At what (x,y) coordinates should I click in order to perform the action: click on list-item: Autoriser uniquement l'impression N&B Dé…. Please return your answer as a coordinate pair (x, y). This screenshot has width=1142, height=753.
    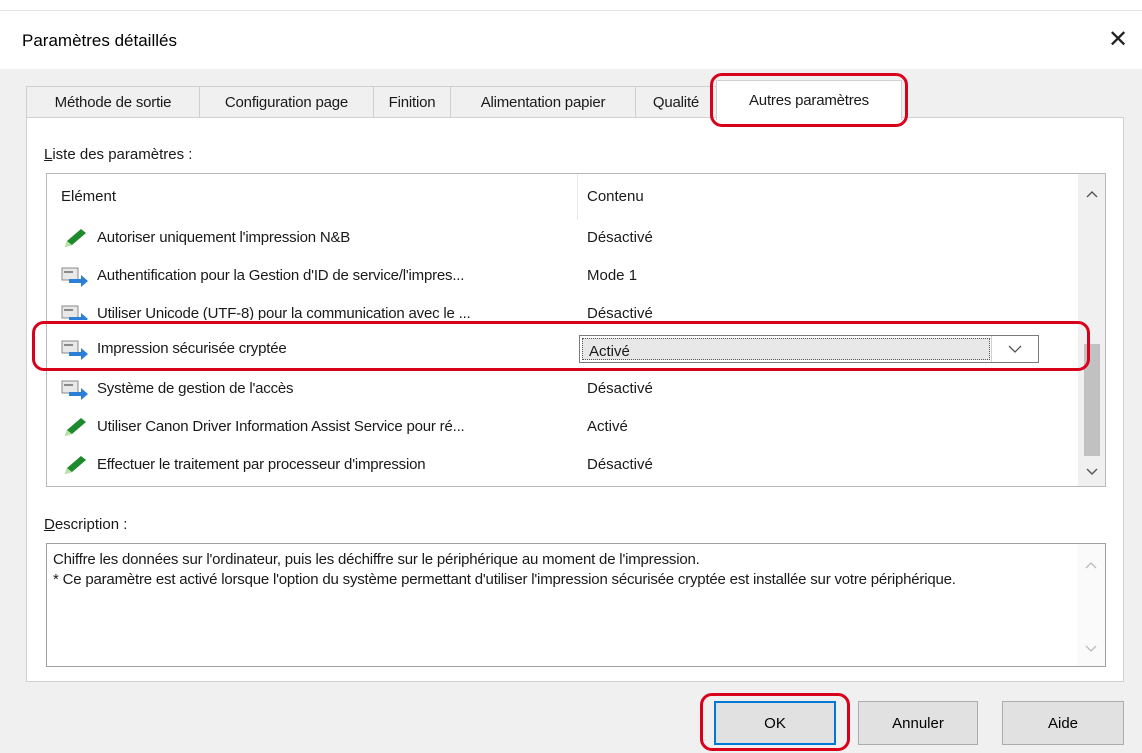
    Looking at the image, I should click on (562, 238).